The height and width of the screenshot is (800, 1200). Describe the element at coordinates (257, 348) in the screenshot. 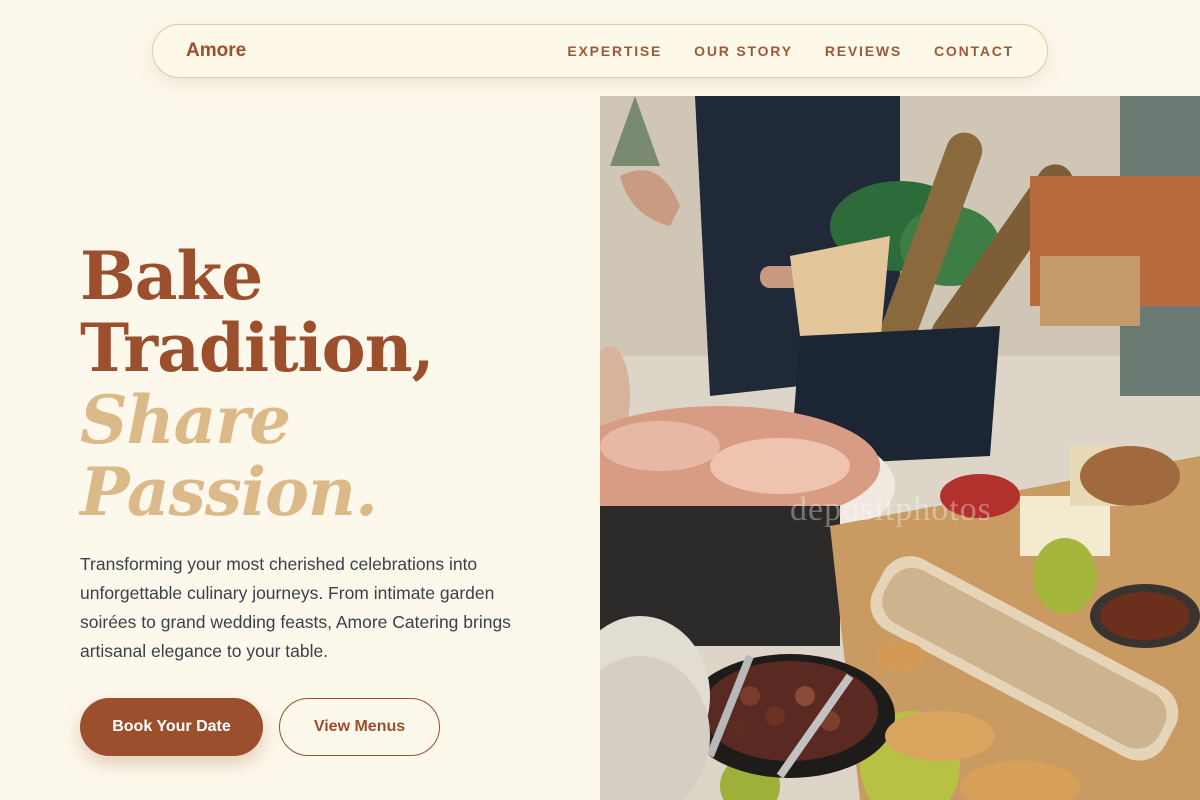

I see `headline-line-2: Tradition,` at that location.